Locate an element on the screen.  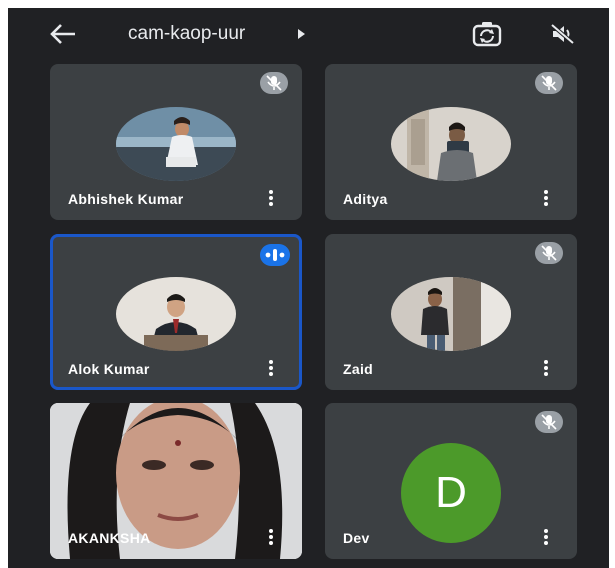
participant-tile: D Dev is located at coordinates (451, 481).